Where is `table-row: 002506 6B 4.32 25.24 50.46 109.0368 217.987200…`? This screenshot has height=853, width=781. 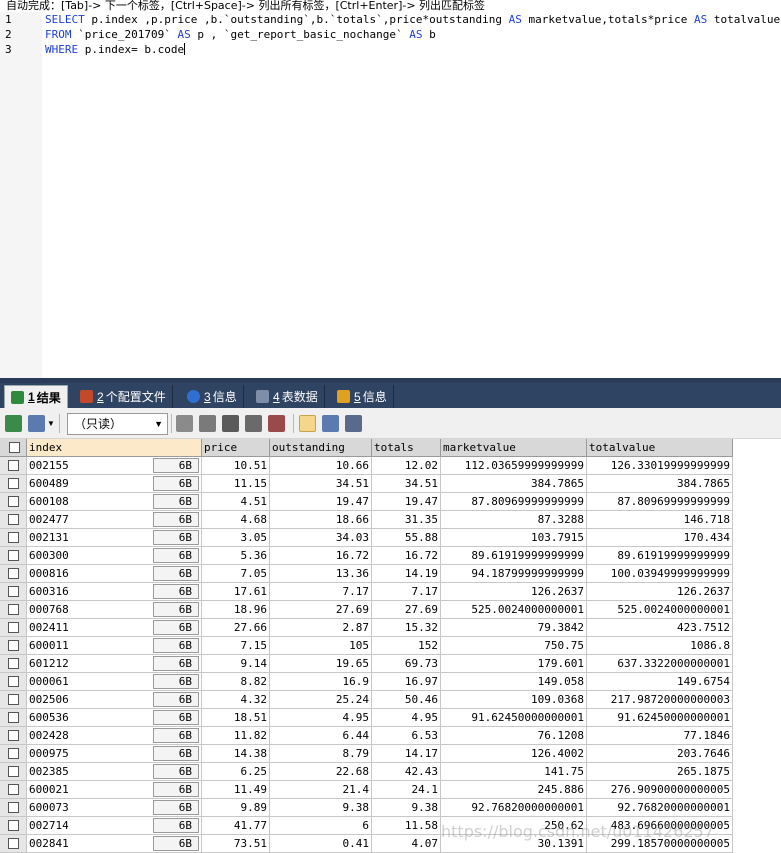
table-row: 002506 6B 4.32 25.24 50.46 109.0368 217.987200… is located at coordinates (366, 700).